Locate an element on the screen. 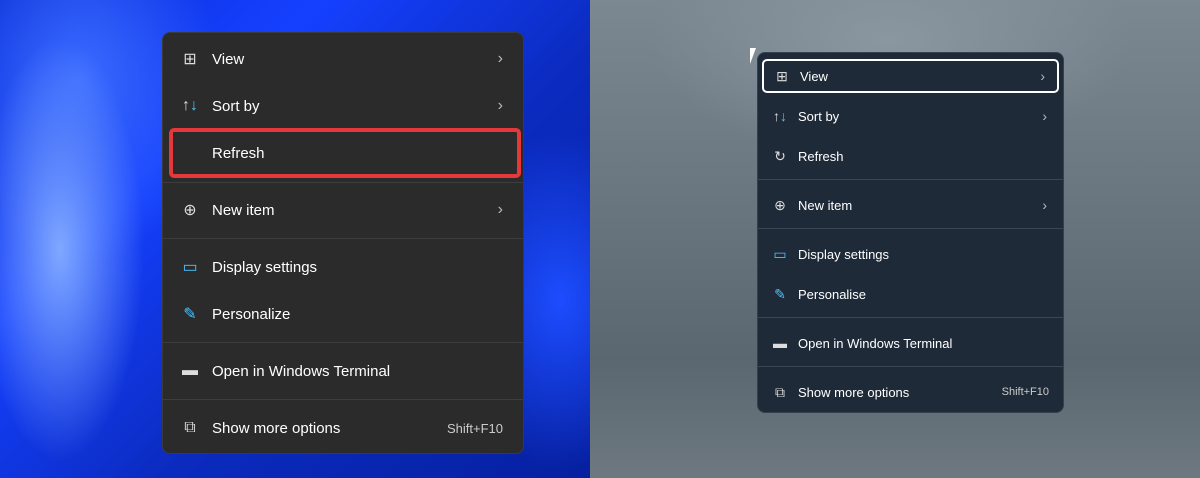  highlight-box is located at coordinates (345, 153).